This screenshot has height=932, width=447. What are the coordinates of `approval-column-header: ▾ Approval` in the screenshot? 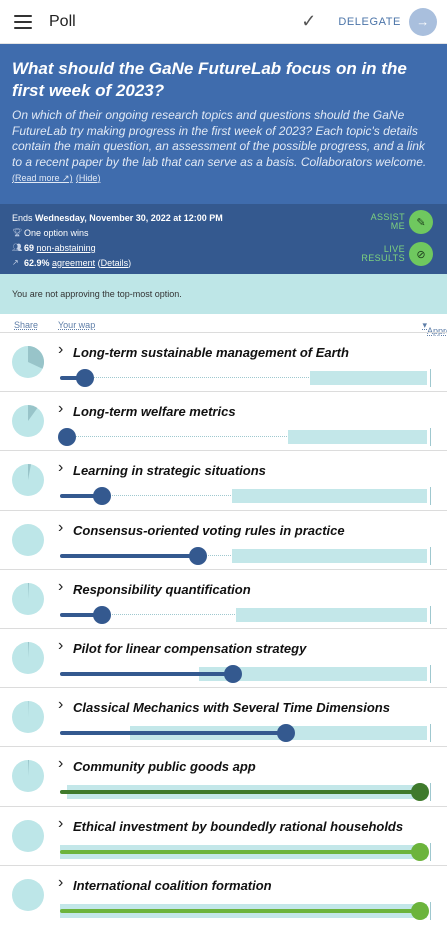 It's located at (434, 328).